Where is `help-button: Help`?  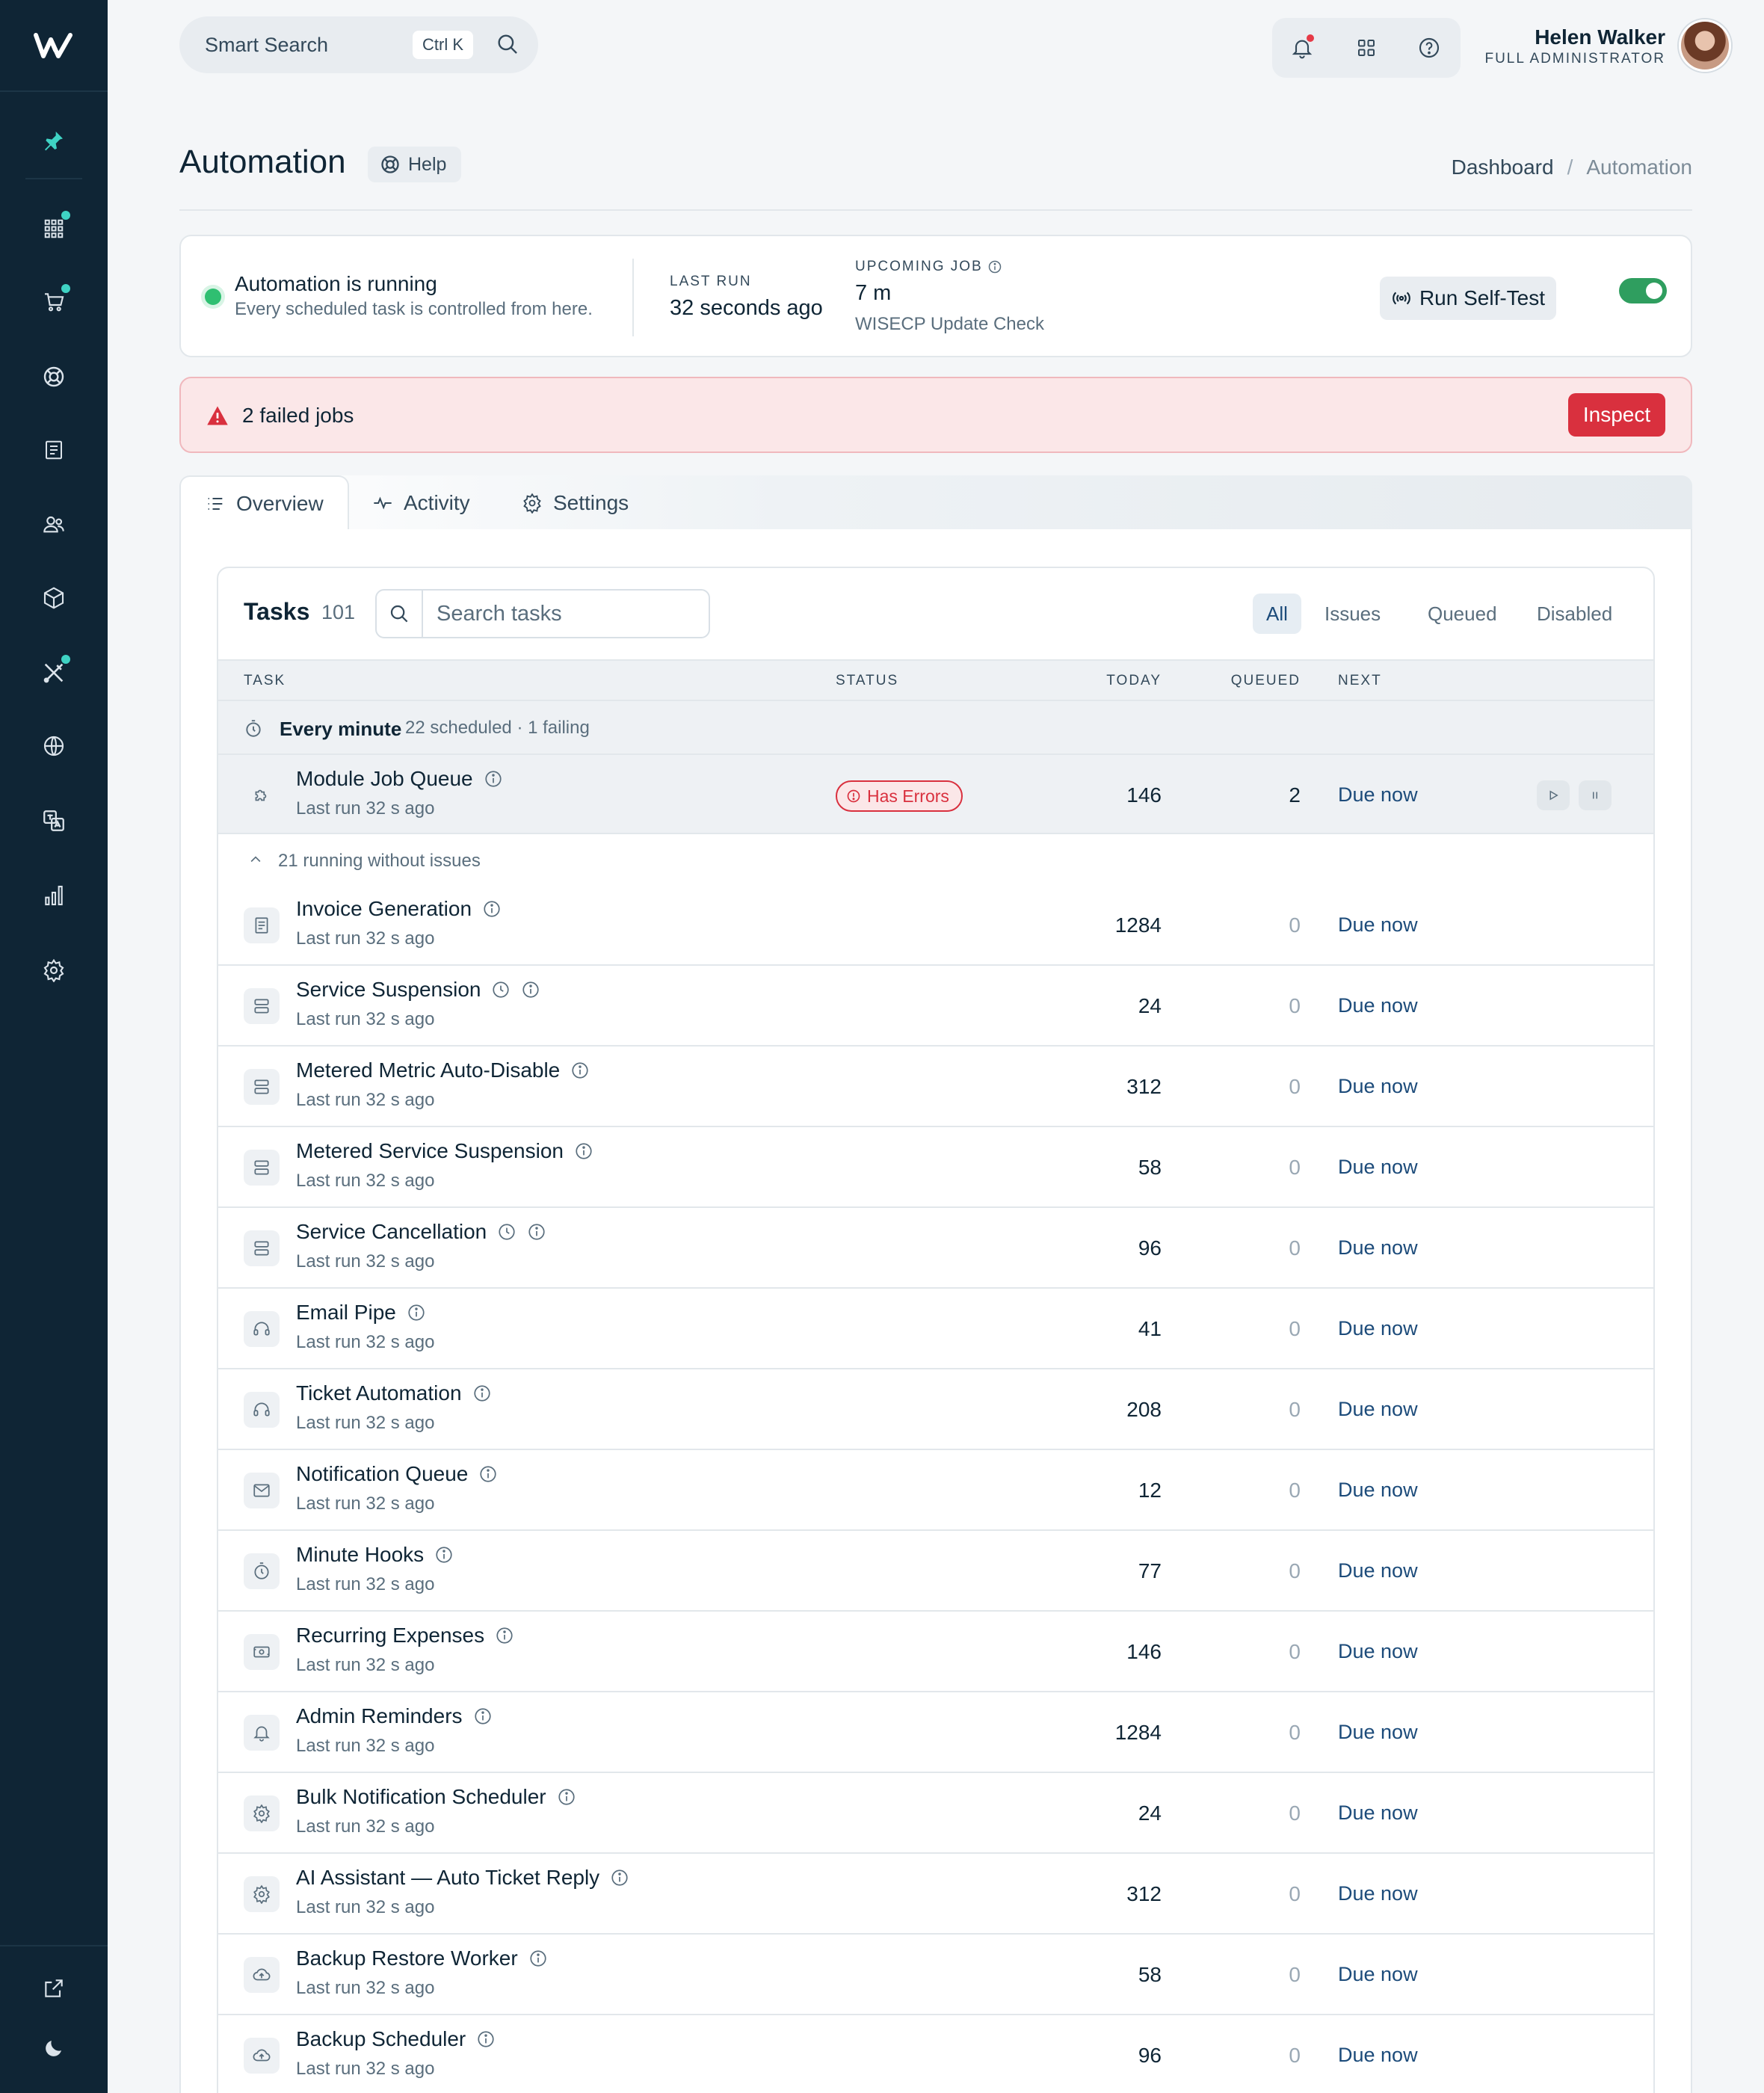 help-button: Help is located at coordinates (415, 165).